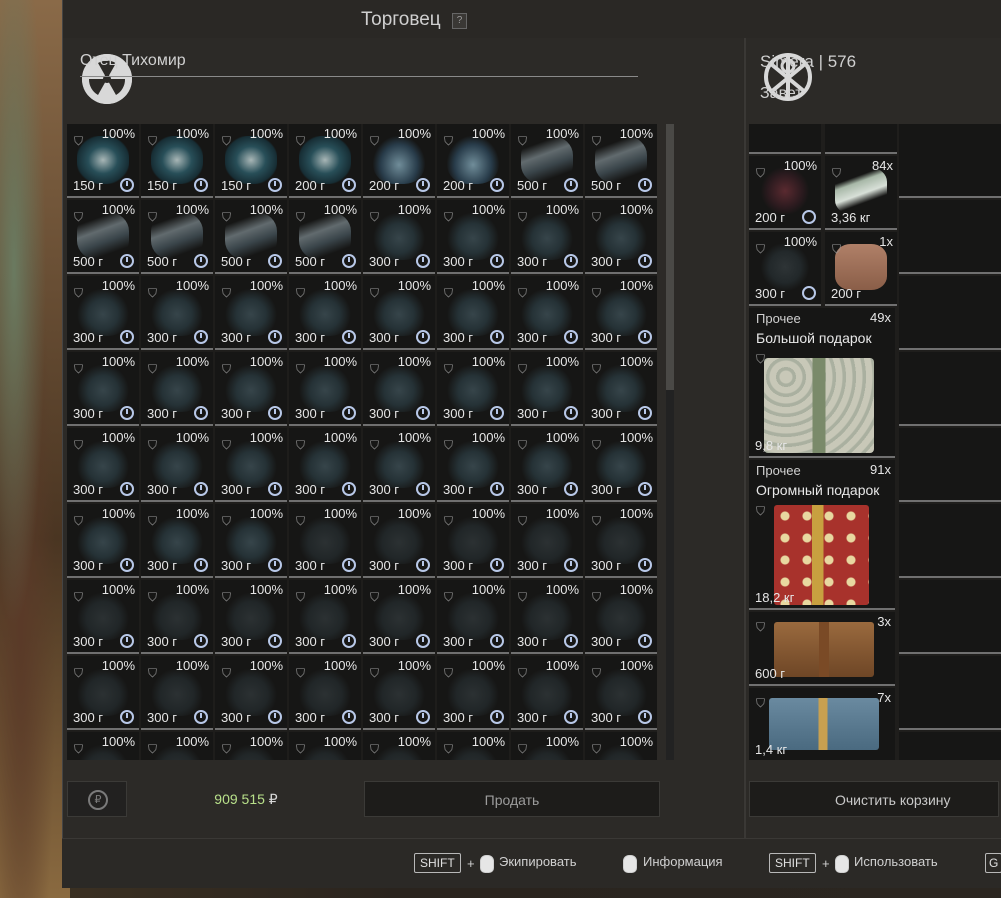 The width and height of the screenshot is (1001, 898). I want to click on player-item-slot: ⛉ 3x 600 г, so click(822, 649).